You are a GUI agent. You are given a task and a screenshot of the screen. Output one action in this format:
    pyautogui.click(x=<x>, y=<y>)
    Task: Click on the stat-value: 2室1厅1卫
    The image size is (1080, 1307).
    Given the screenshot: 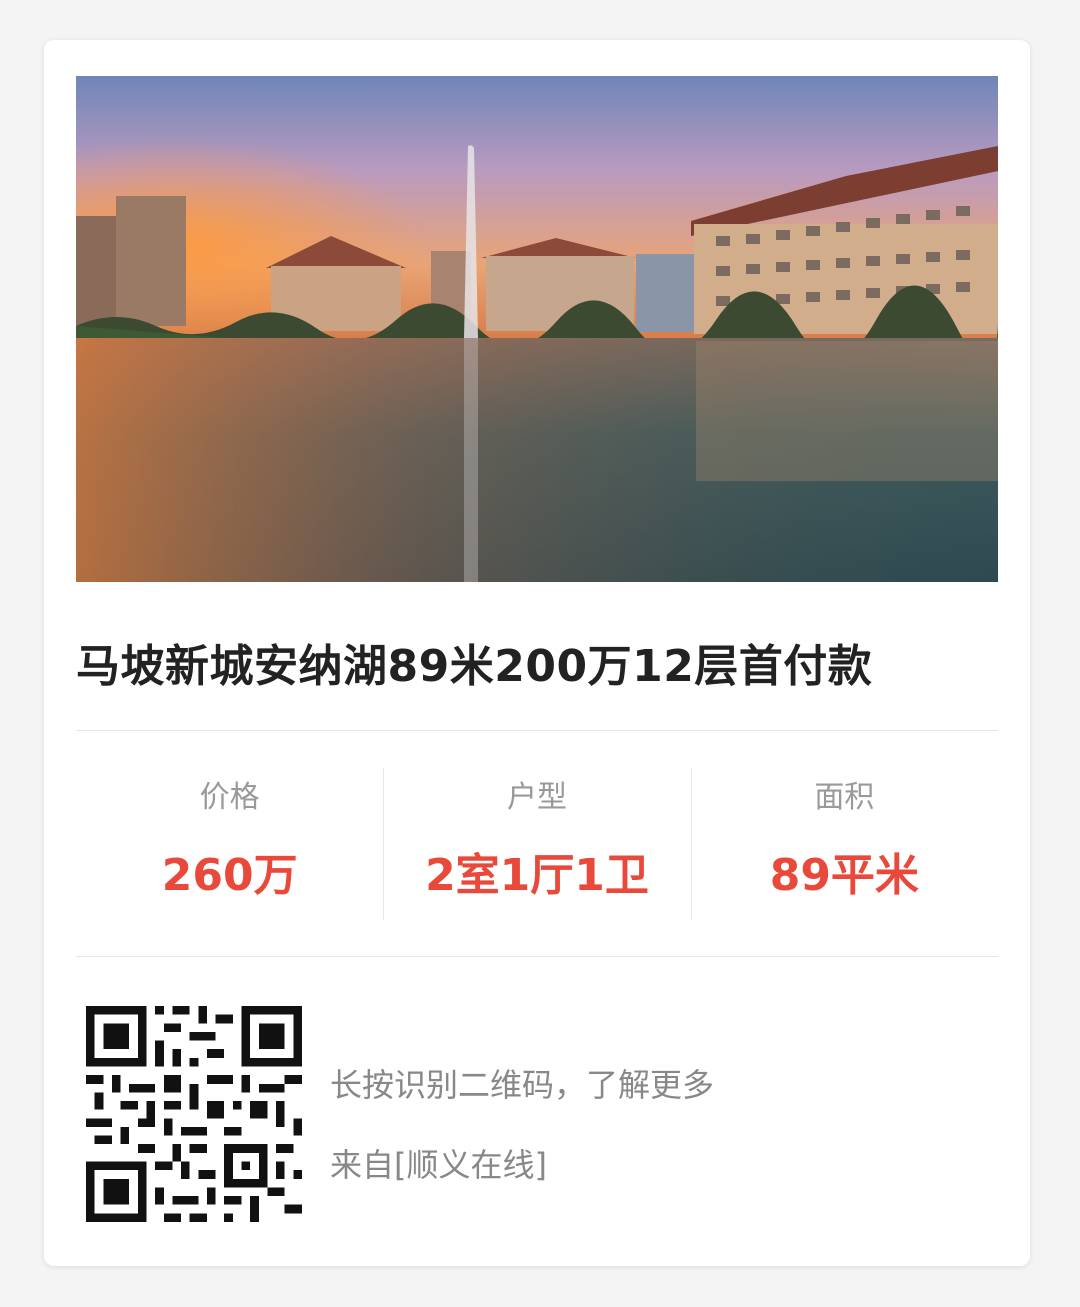 What is the action you would take?
    pyautogui.click(x=537, y=875)
    